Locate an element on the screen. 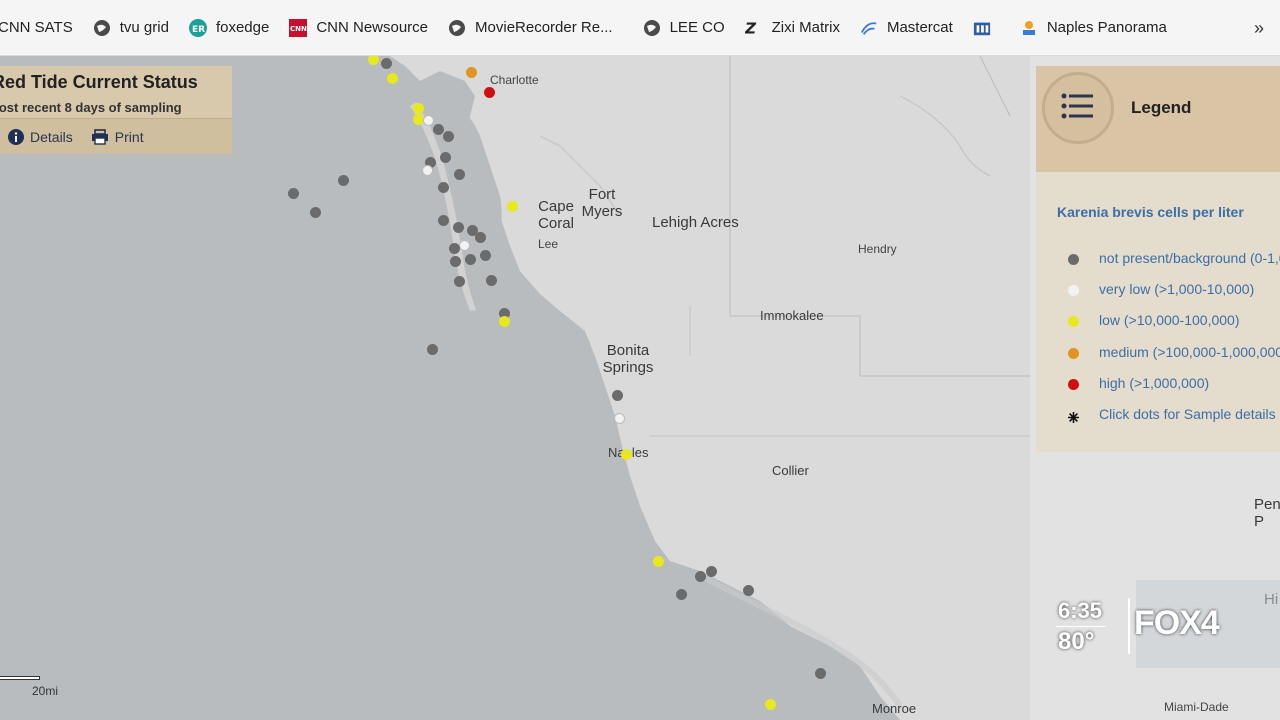 The image size is (1280, 720). overlay-temperature: 80° is located at coordinates (1076, 641).